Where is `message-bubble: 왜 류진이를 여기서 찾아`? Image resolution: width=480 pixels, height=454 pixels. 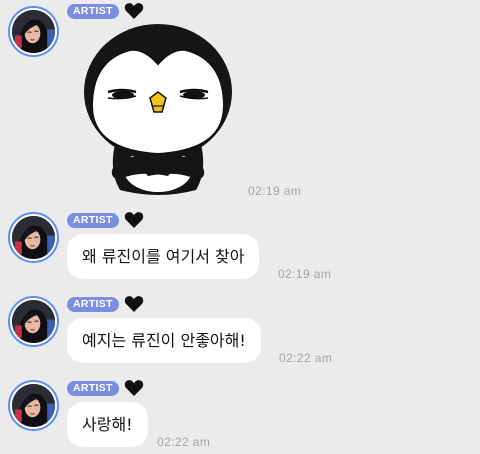
message-bubble: 왜 류진이를 여기서 찾아 is located at coordinates (163, 256).